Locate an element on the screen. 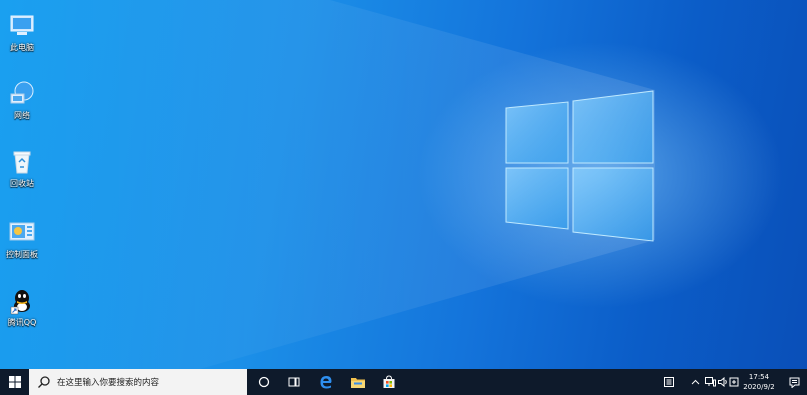 The image size is (807, 395). tray-overflow-button is located at coordinates (695, 382).